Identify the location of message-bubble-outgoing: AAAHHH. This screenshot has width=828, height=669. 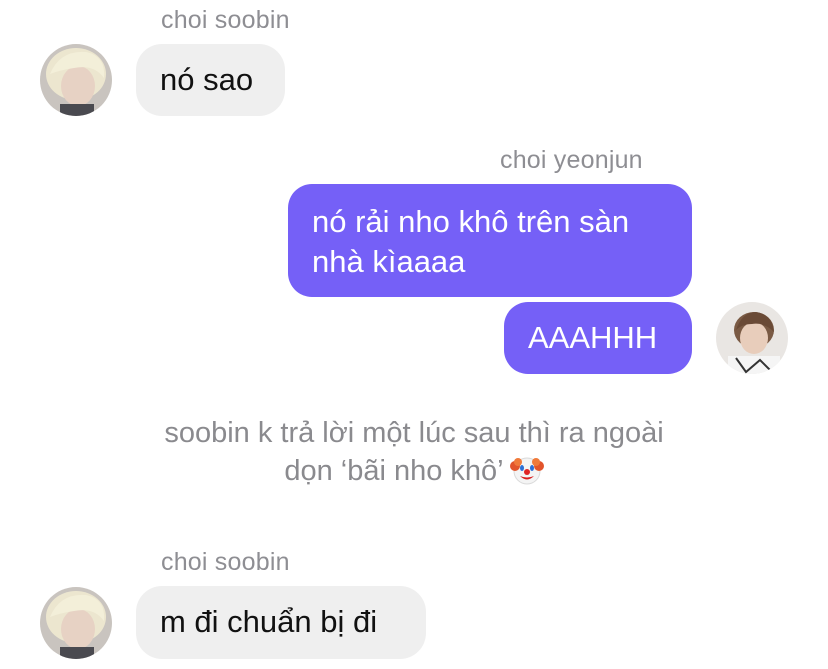
(598, 338).